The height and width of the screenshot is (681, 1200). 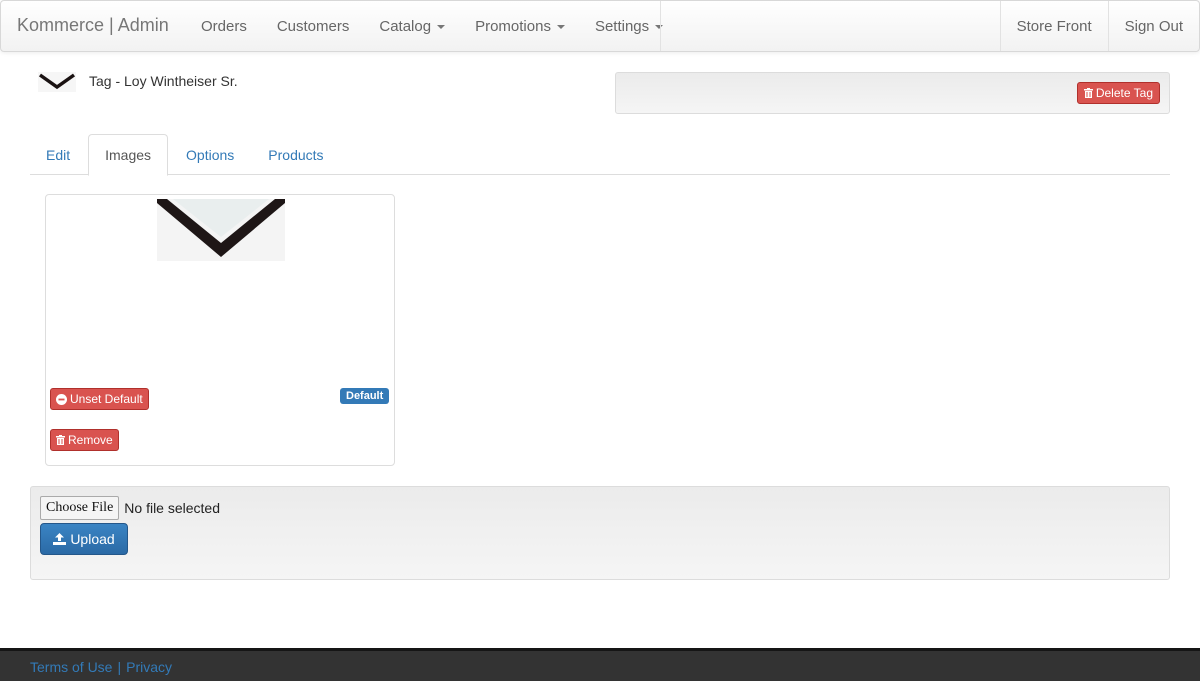 What do you see at coordinates (84, 440) in the screenshot?
I see `remove-image-button: Remove` at bounding box center [84, 440].